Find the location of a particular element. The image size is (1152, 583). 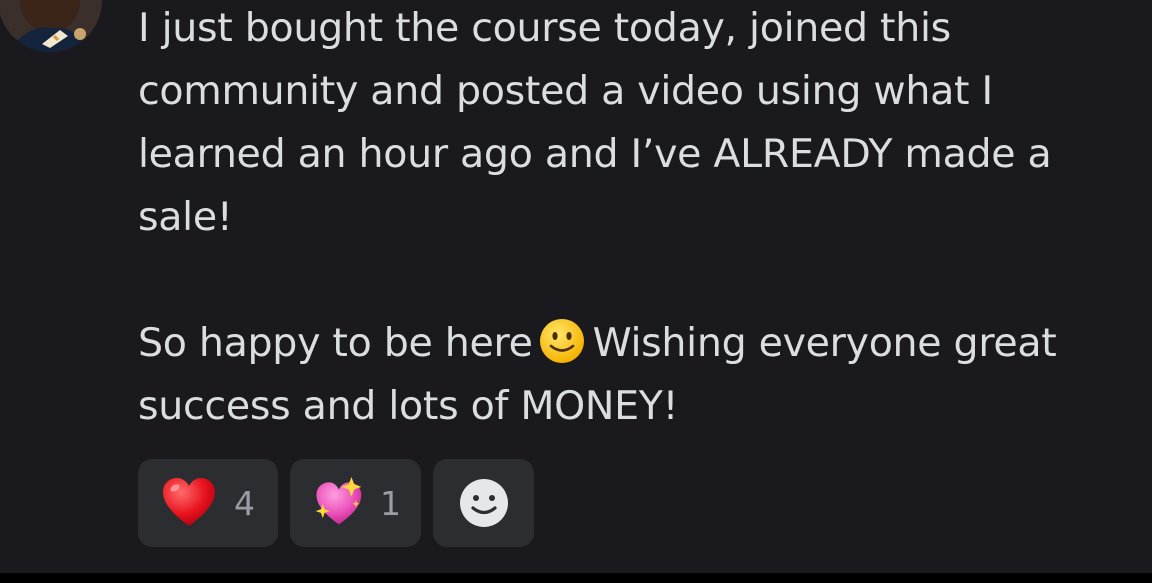

add-reaction-button is located at coordinates (483, 503).